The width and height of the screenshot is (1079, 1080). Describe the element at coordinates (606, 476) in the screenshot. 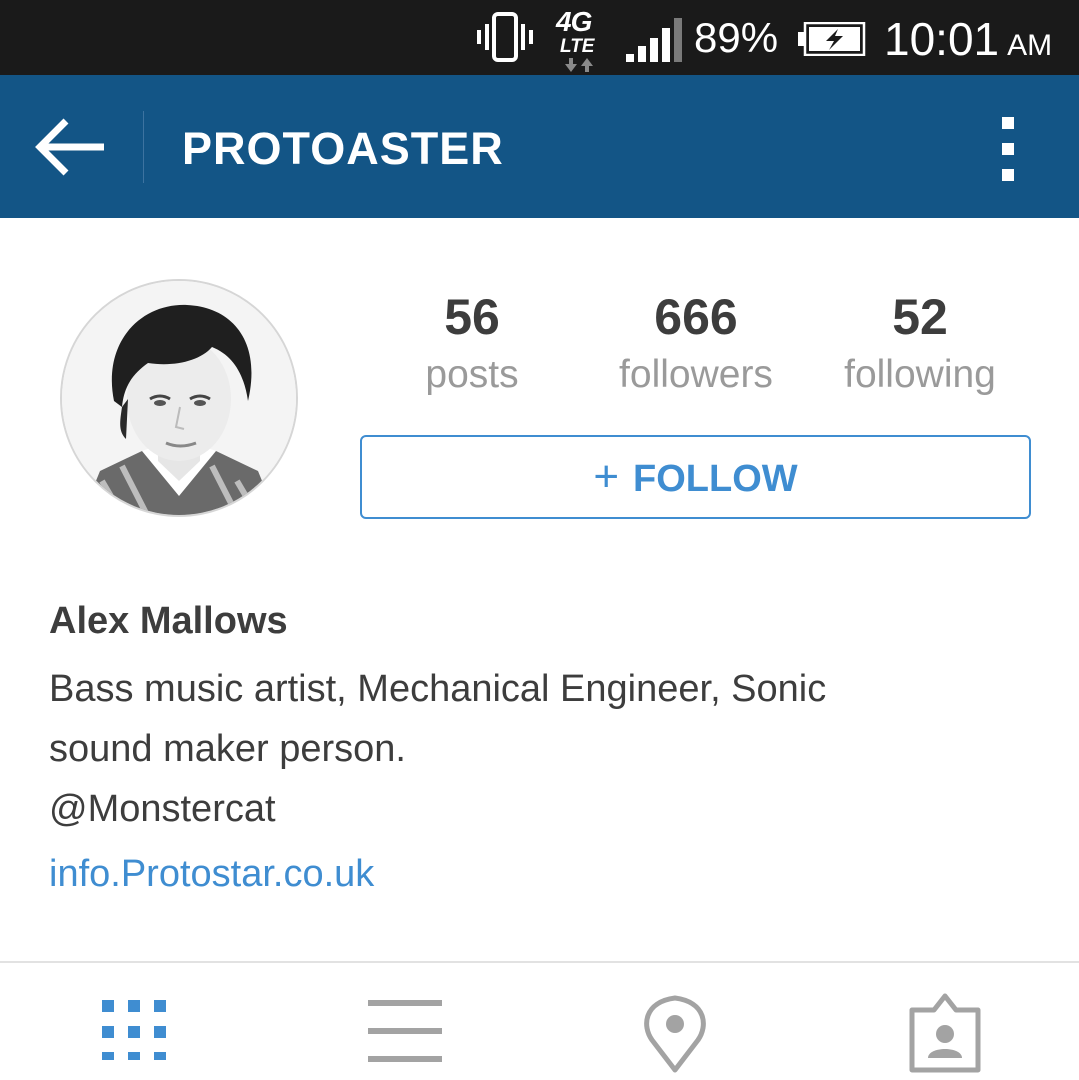

I see `plus-icon: +` at that location.